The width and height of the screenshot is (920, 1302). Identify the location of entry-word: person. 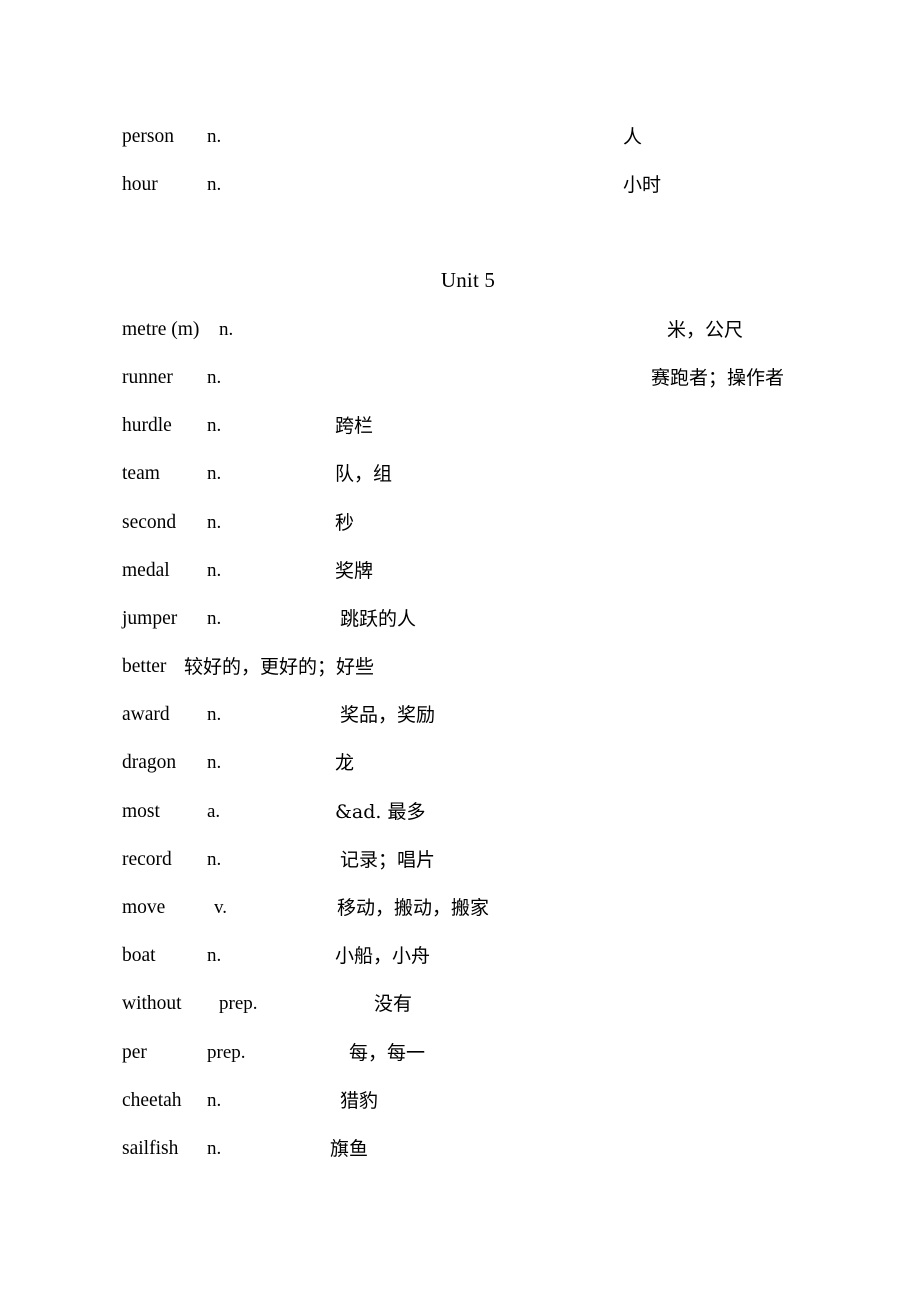
(148, 136).